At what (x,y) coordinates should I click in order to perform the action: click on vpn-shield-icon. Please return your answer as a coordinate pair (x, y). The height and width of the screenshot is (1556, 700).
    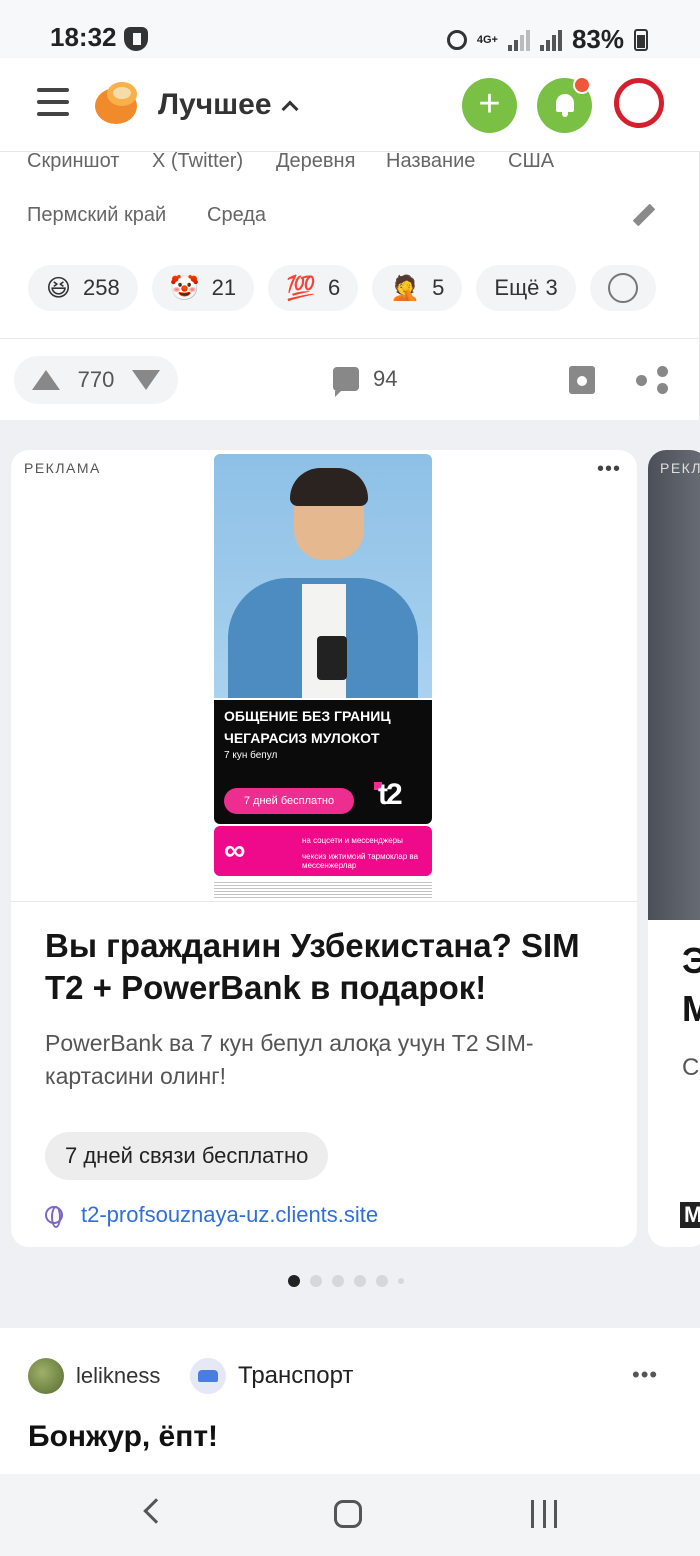
    Looking at the image, I should click on (136, 39).